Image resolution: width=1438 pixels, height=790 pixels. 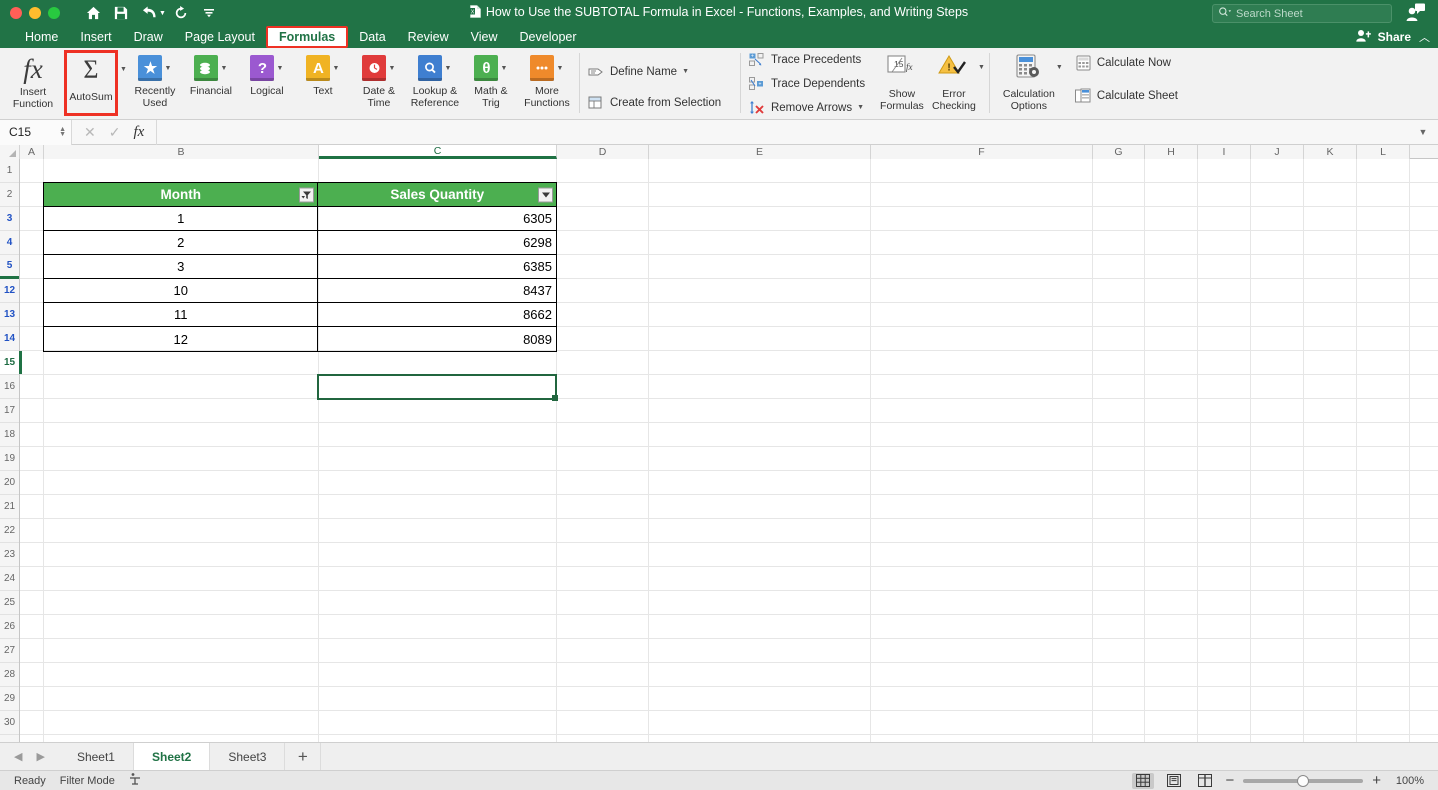 What do you see at coordinates (437, 315) in the screenshot?
I see `cell-sales: 8662` at bounding box center [437, 315].